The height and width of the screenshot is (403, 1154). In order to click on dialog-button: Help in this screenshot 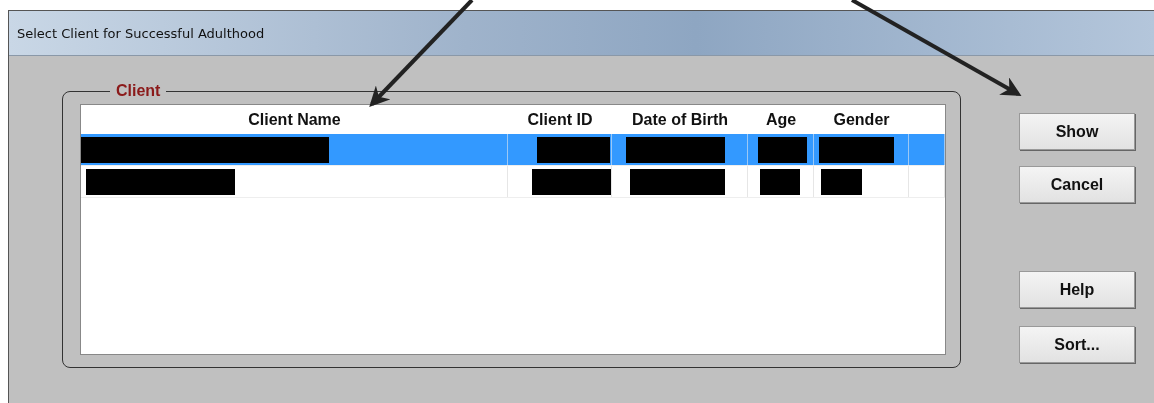, I will do `click(1077, 289)`.